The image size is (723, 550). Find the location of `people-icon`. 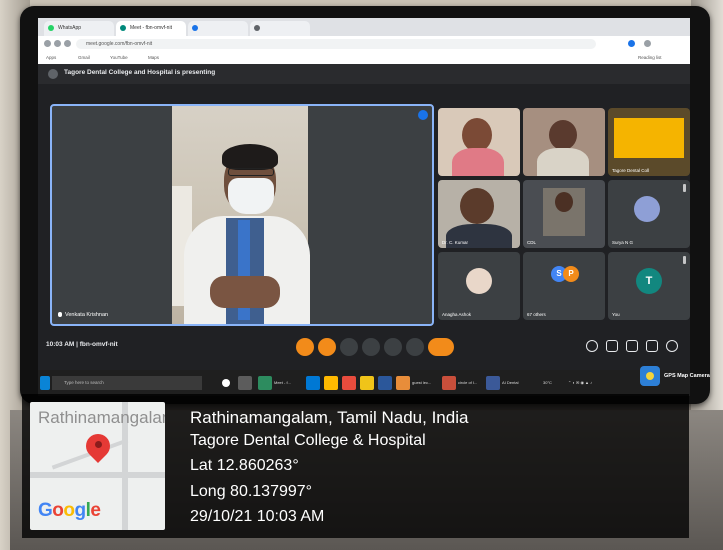

people-icon is located at coordinates (612, 346).